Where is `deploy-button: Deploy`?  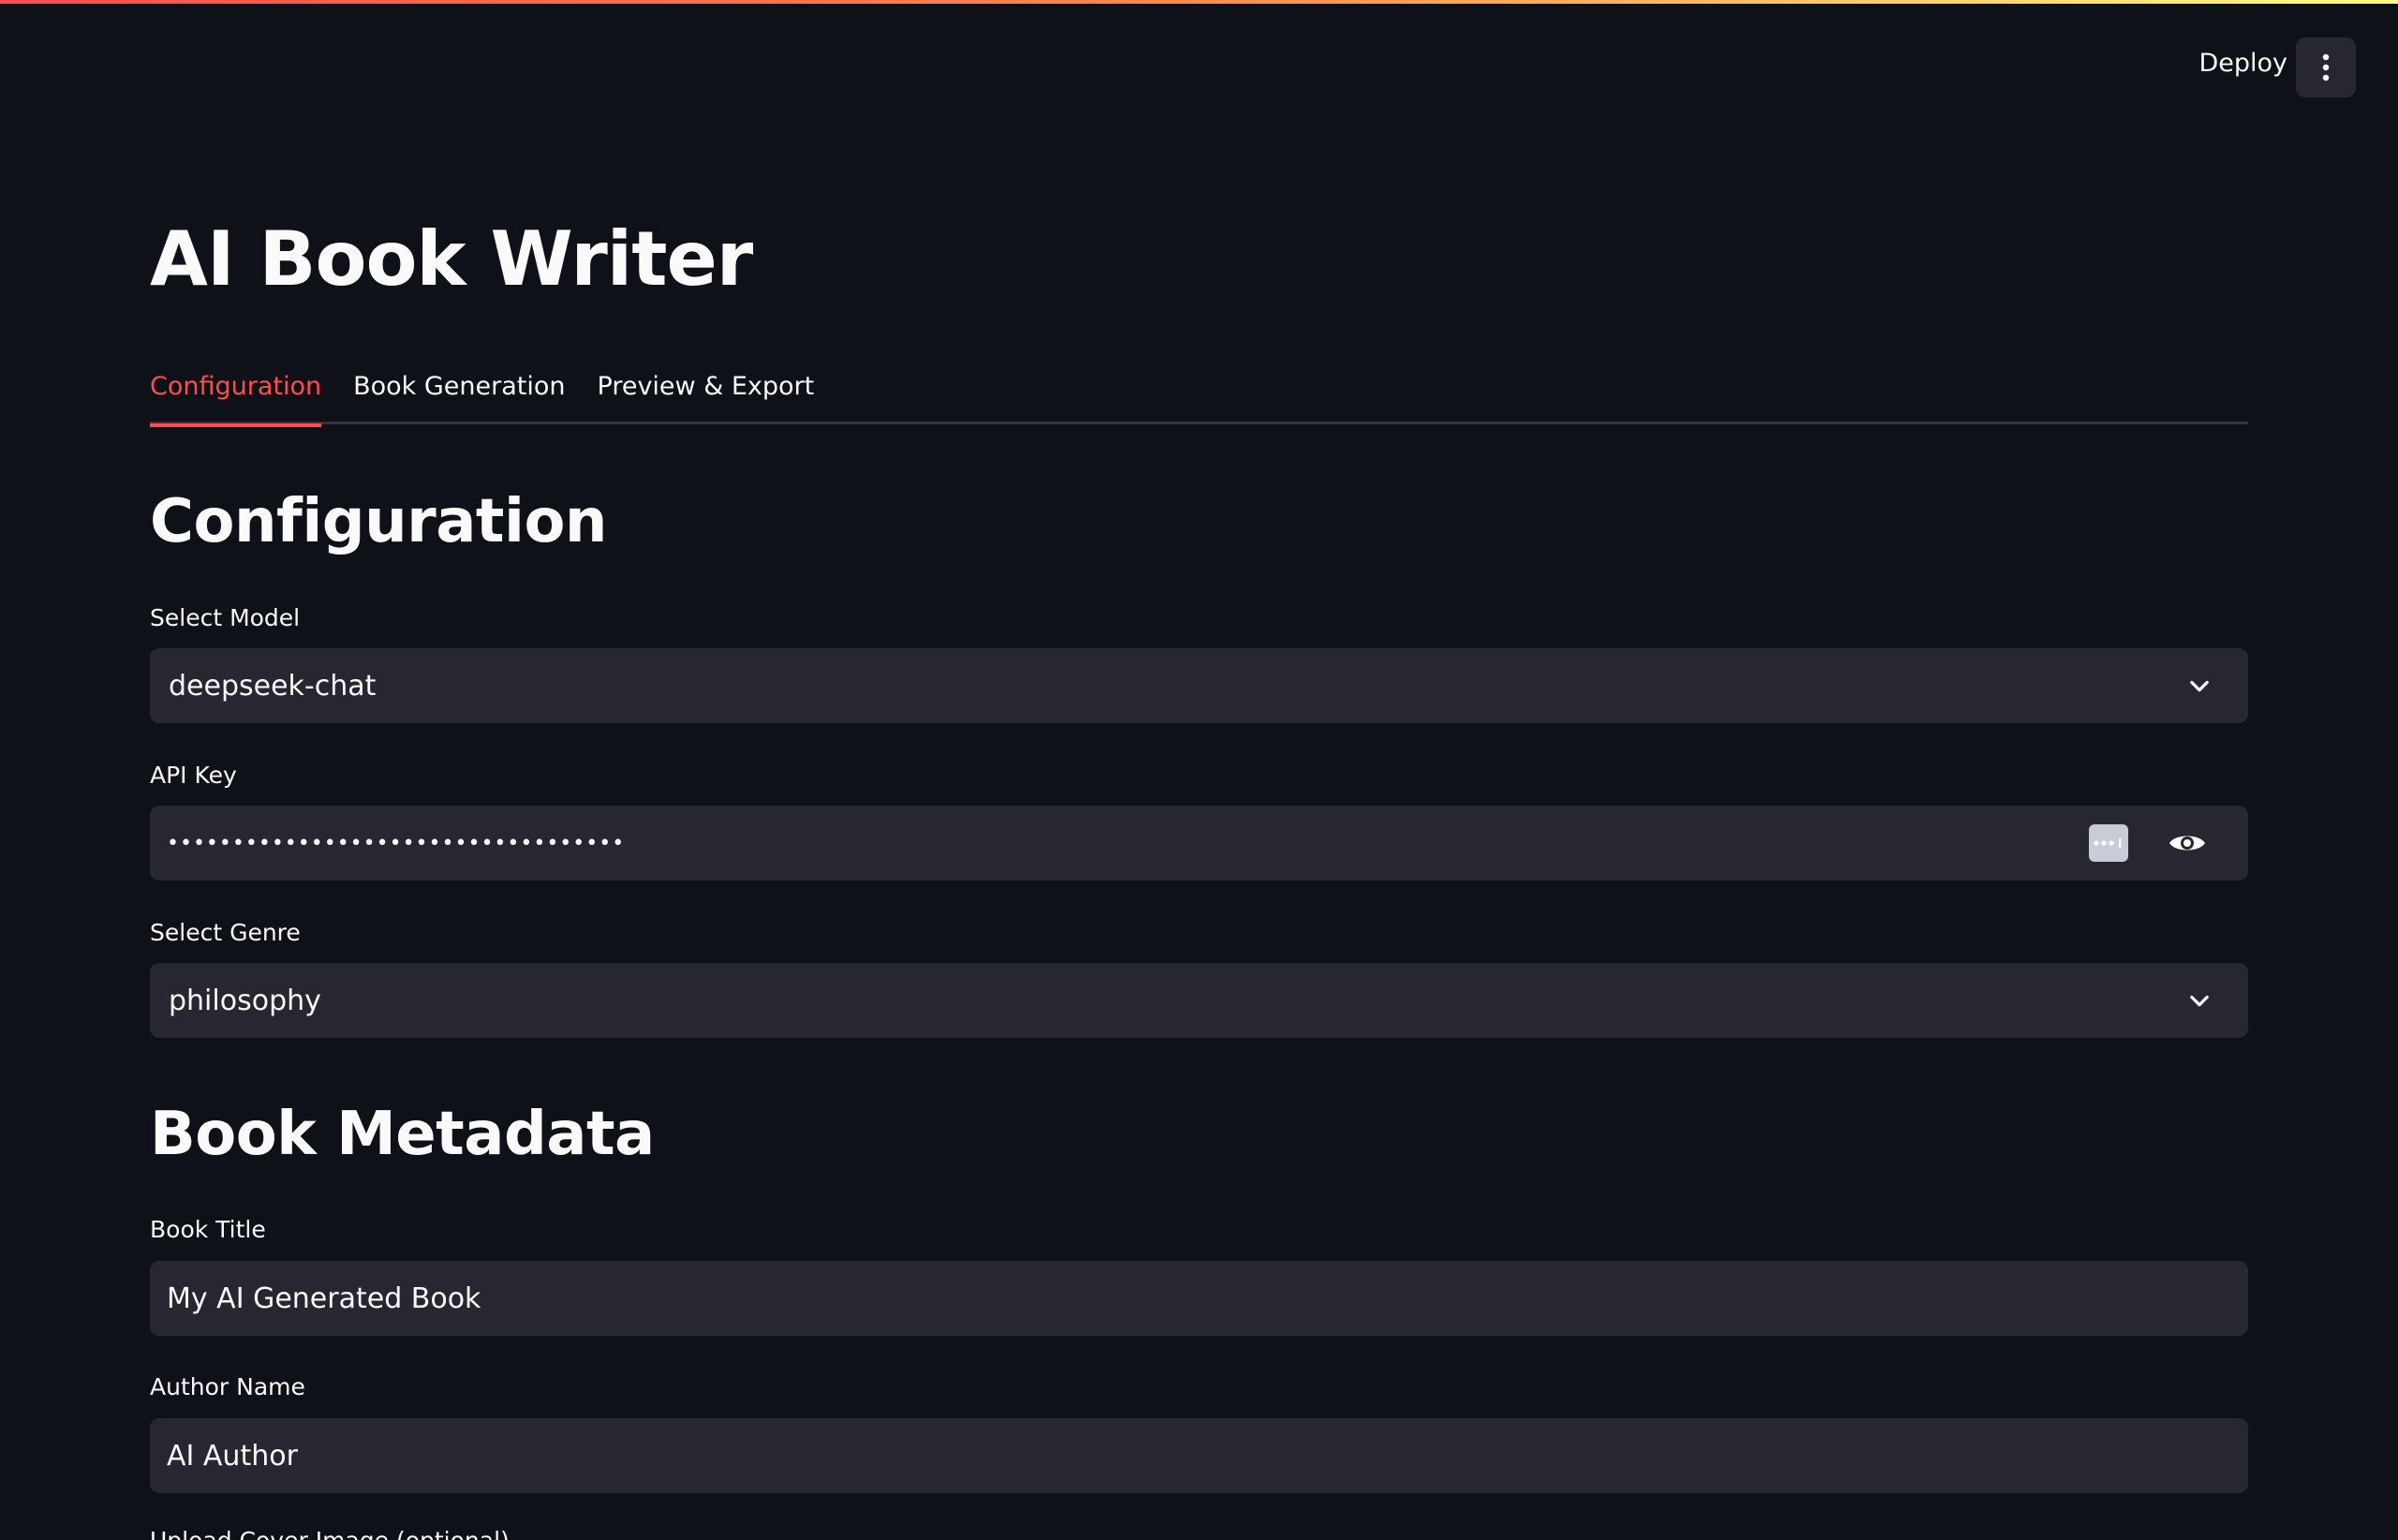 deploy-button: Deploy is located at coordinates (2242, 63).